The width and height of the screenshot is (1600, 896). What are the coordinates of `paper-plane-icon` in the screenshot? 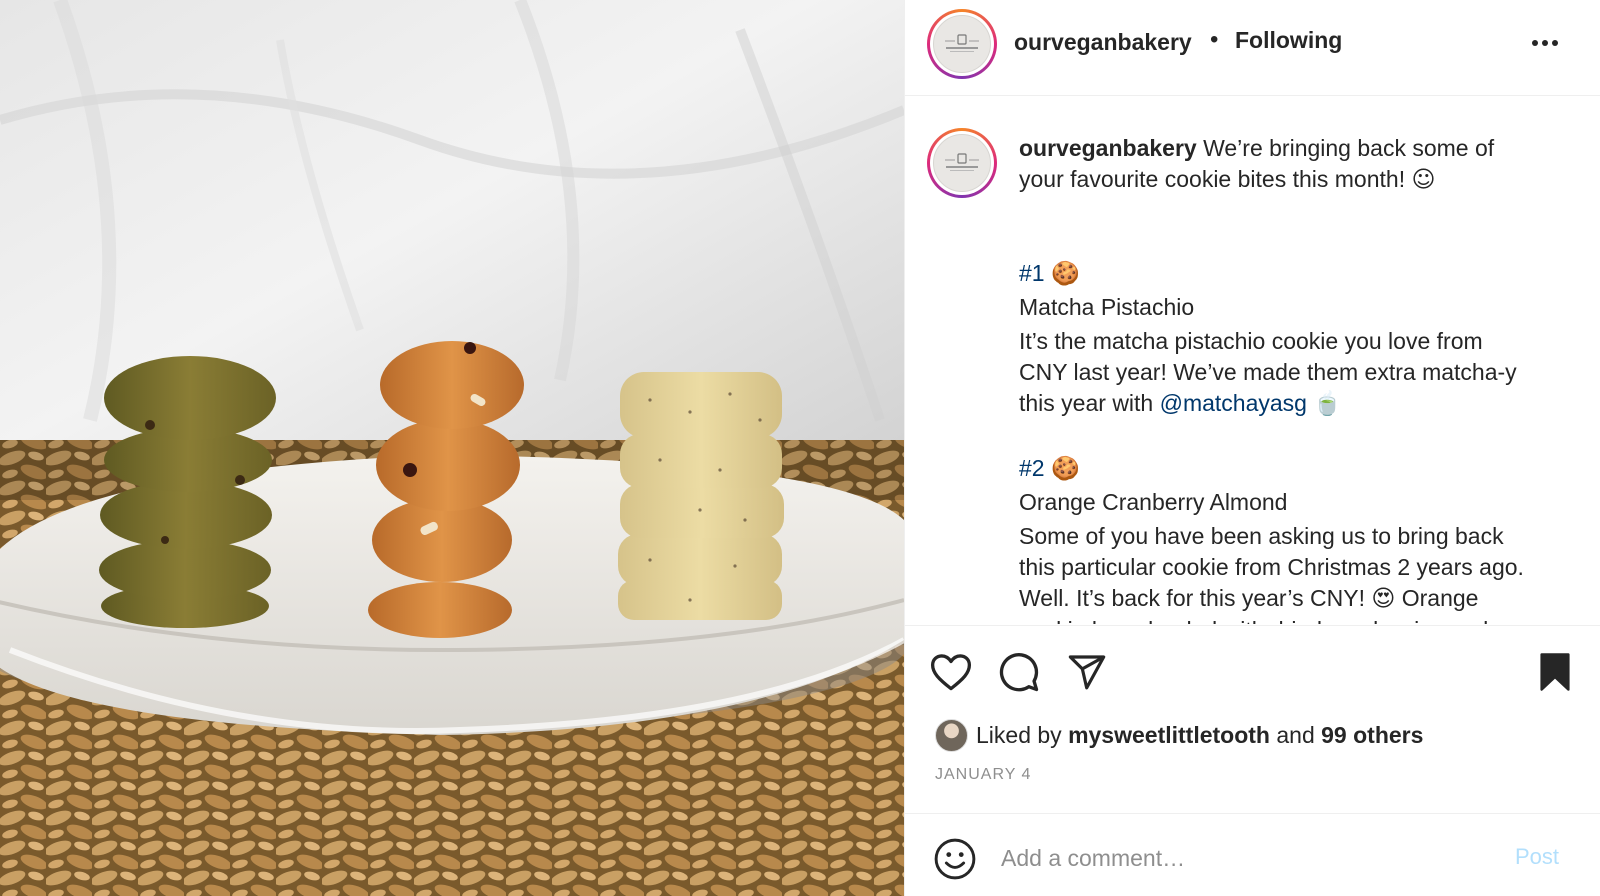 It's located at (1087, 672).